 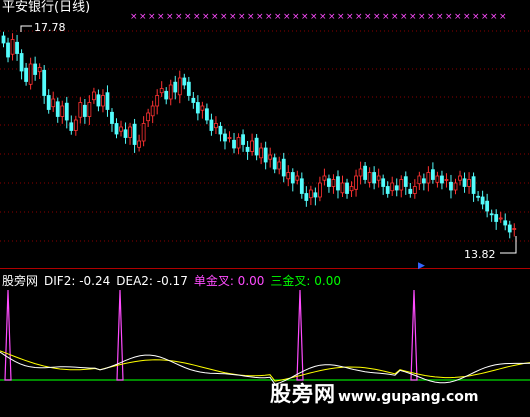 I want to click on dea2-line, so click(x=265, y=366).